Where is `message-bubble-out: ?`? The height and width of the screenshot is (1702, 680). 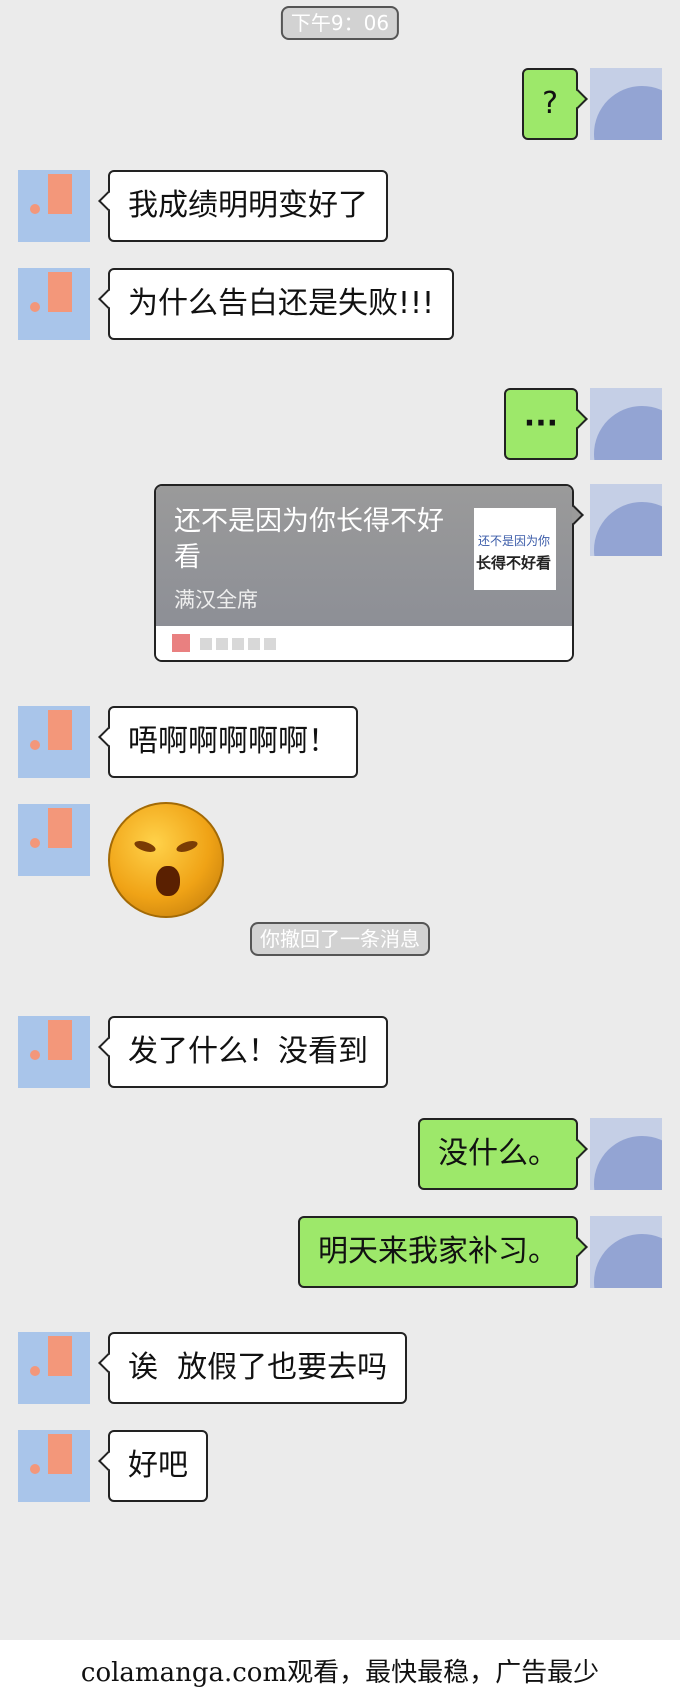
message-bubble-out: ? is located at coordinates (550, 104).